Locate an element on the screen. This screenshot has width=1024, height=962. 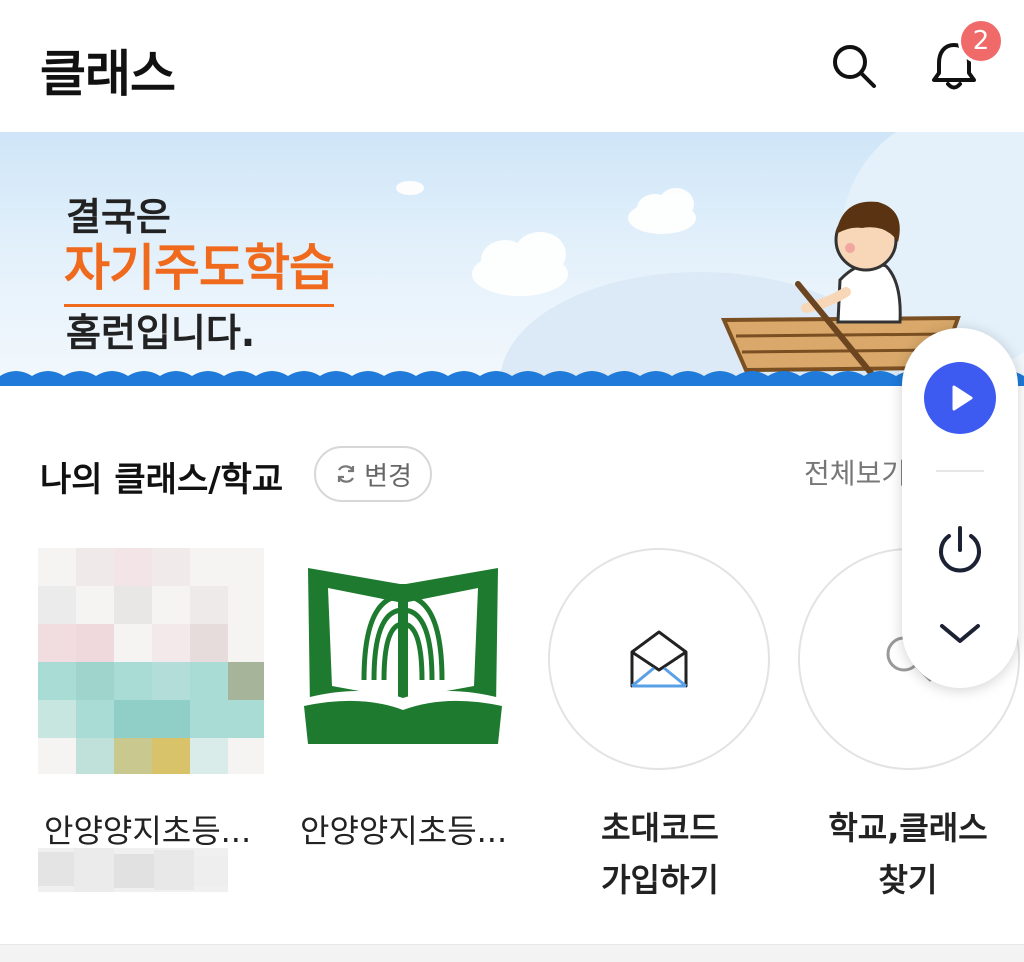
page-title: 클래스 is located at coordinates (108, 74).